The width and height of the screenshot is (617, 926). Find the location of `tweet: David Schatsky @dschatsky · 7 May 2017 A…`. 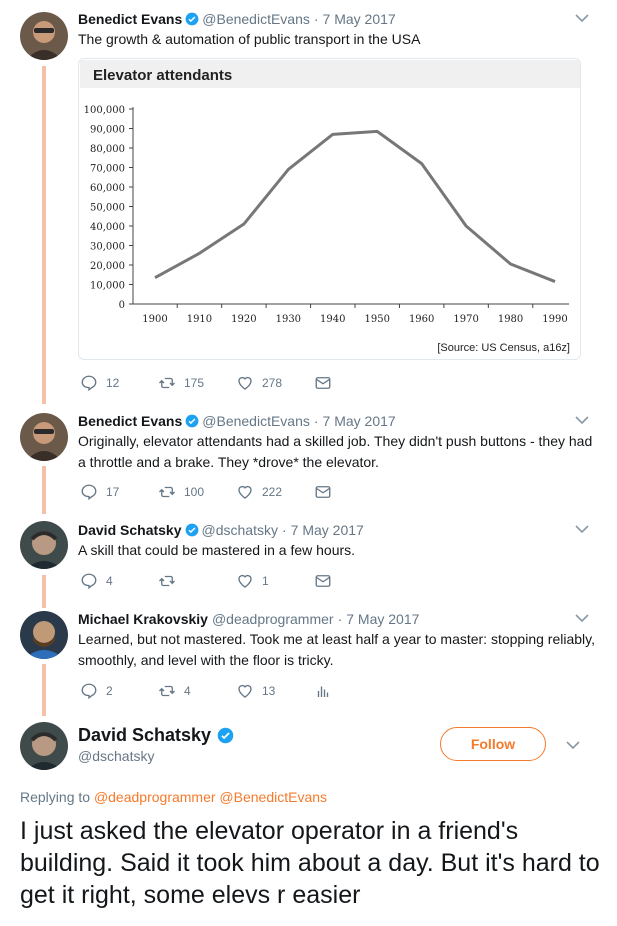

tweet: David Schatsky @dschatsky · 7 May 2017 A… is located at coordinates (337, 540).